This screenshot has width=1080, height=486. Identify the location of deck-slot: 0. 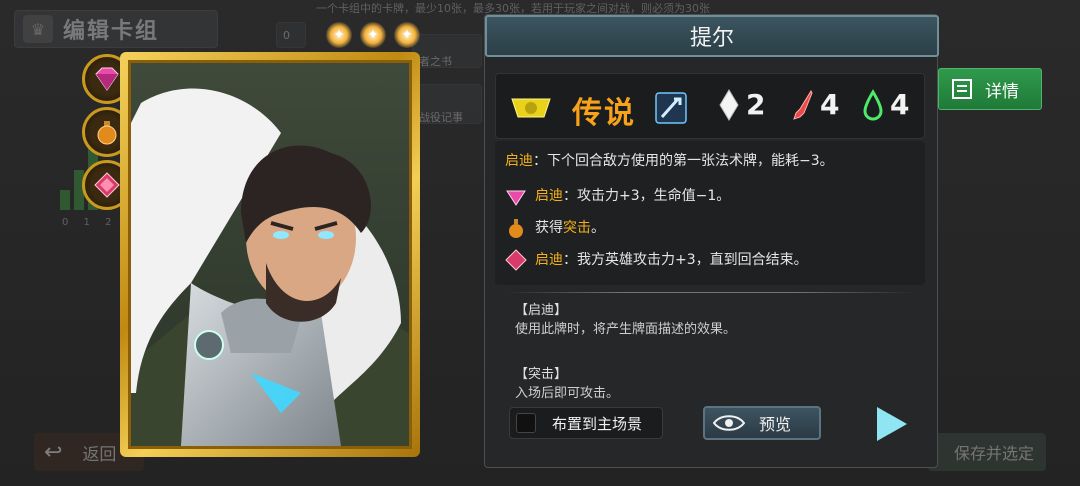
(291, 35).